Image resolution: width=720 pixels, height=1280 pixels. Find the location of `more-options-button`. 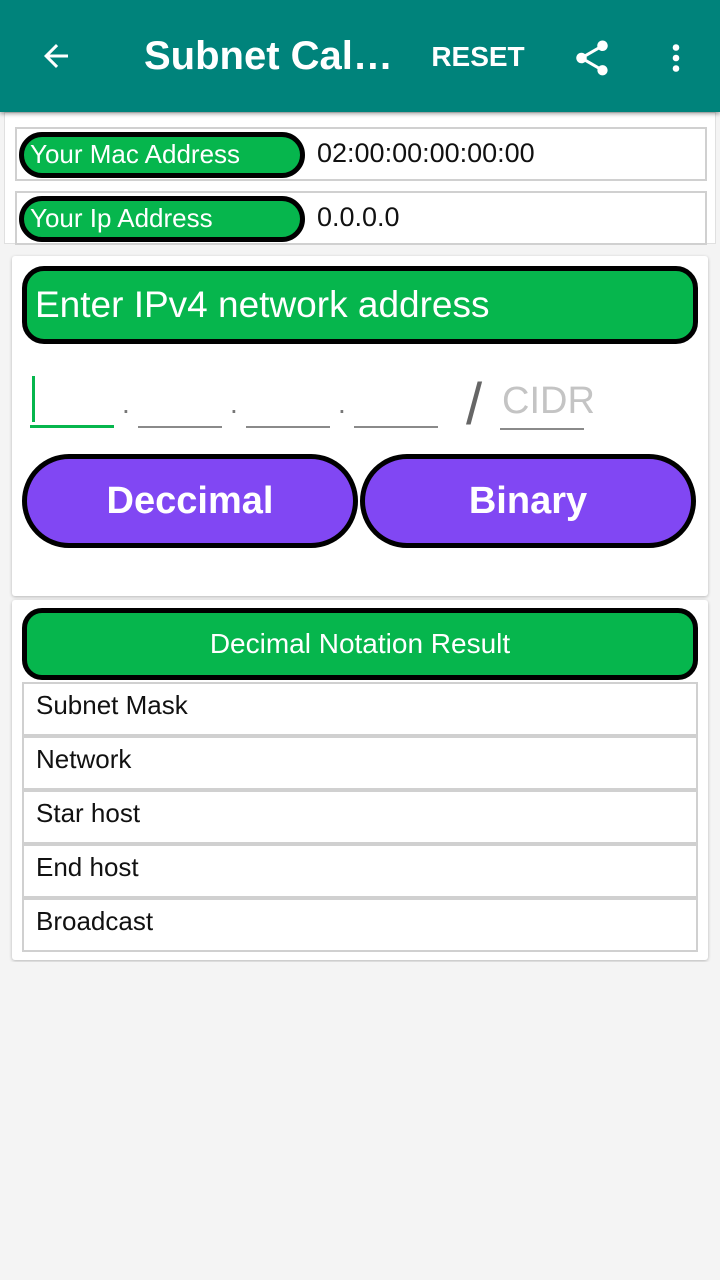

more-options-button is located at coordinates (676, 58).